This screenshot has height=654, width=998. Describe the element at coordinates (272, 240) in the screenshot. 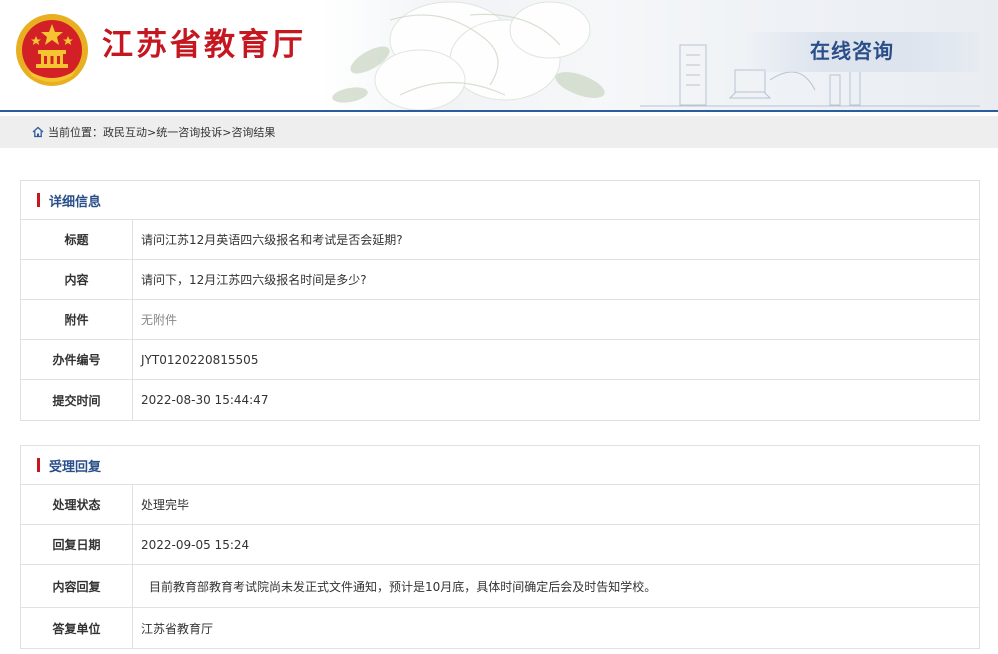

I see `row-value: 请问江苏12月英语四六级报名和考试是否会延期?` at that location.